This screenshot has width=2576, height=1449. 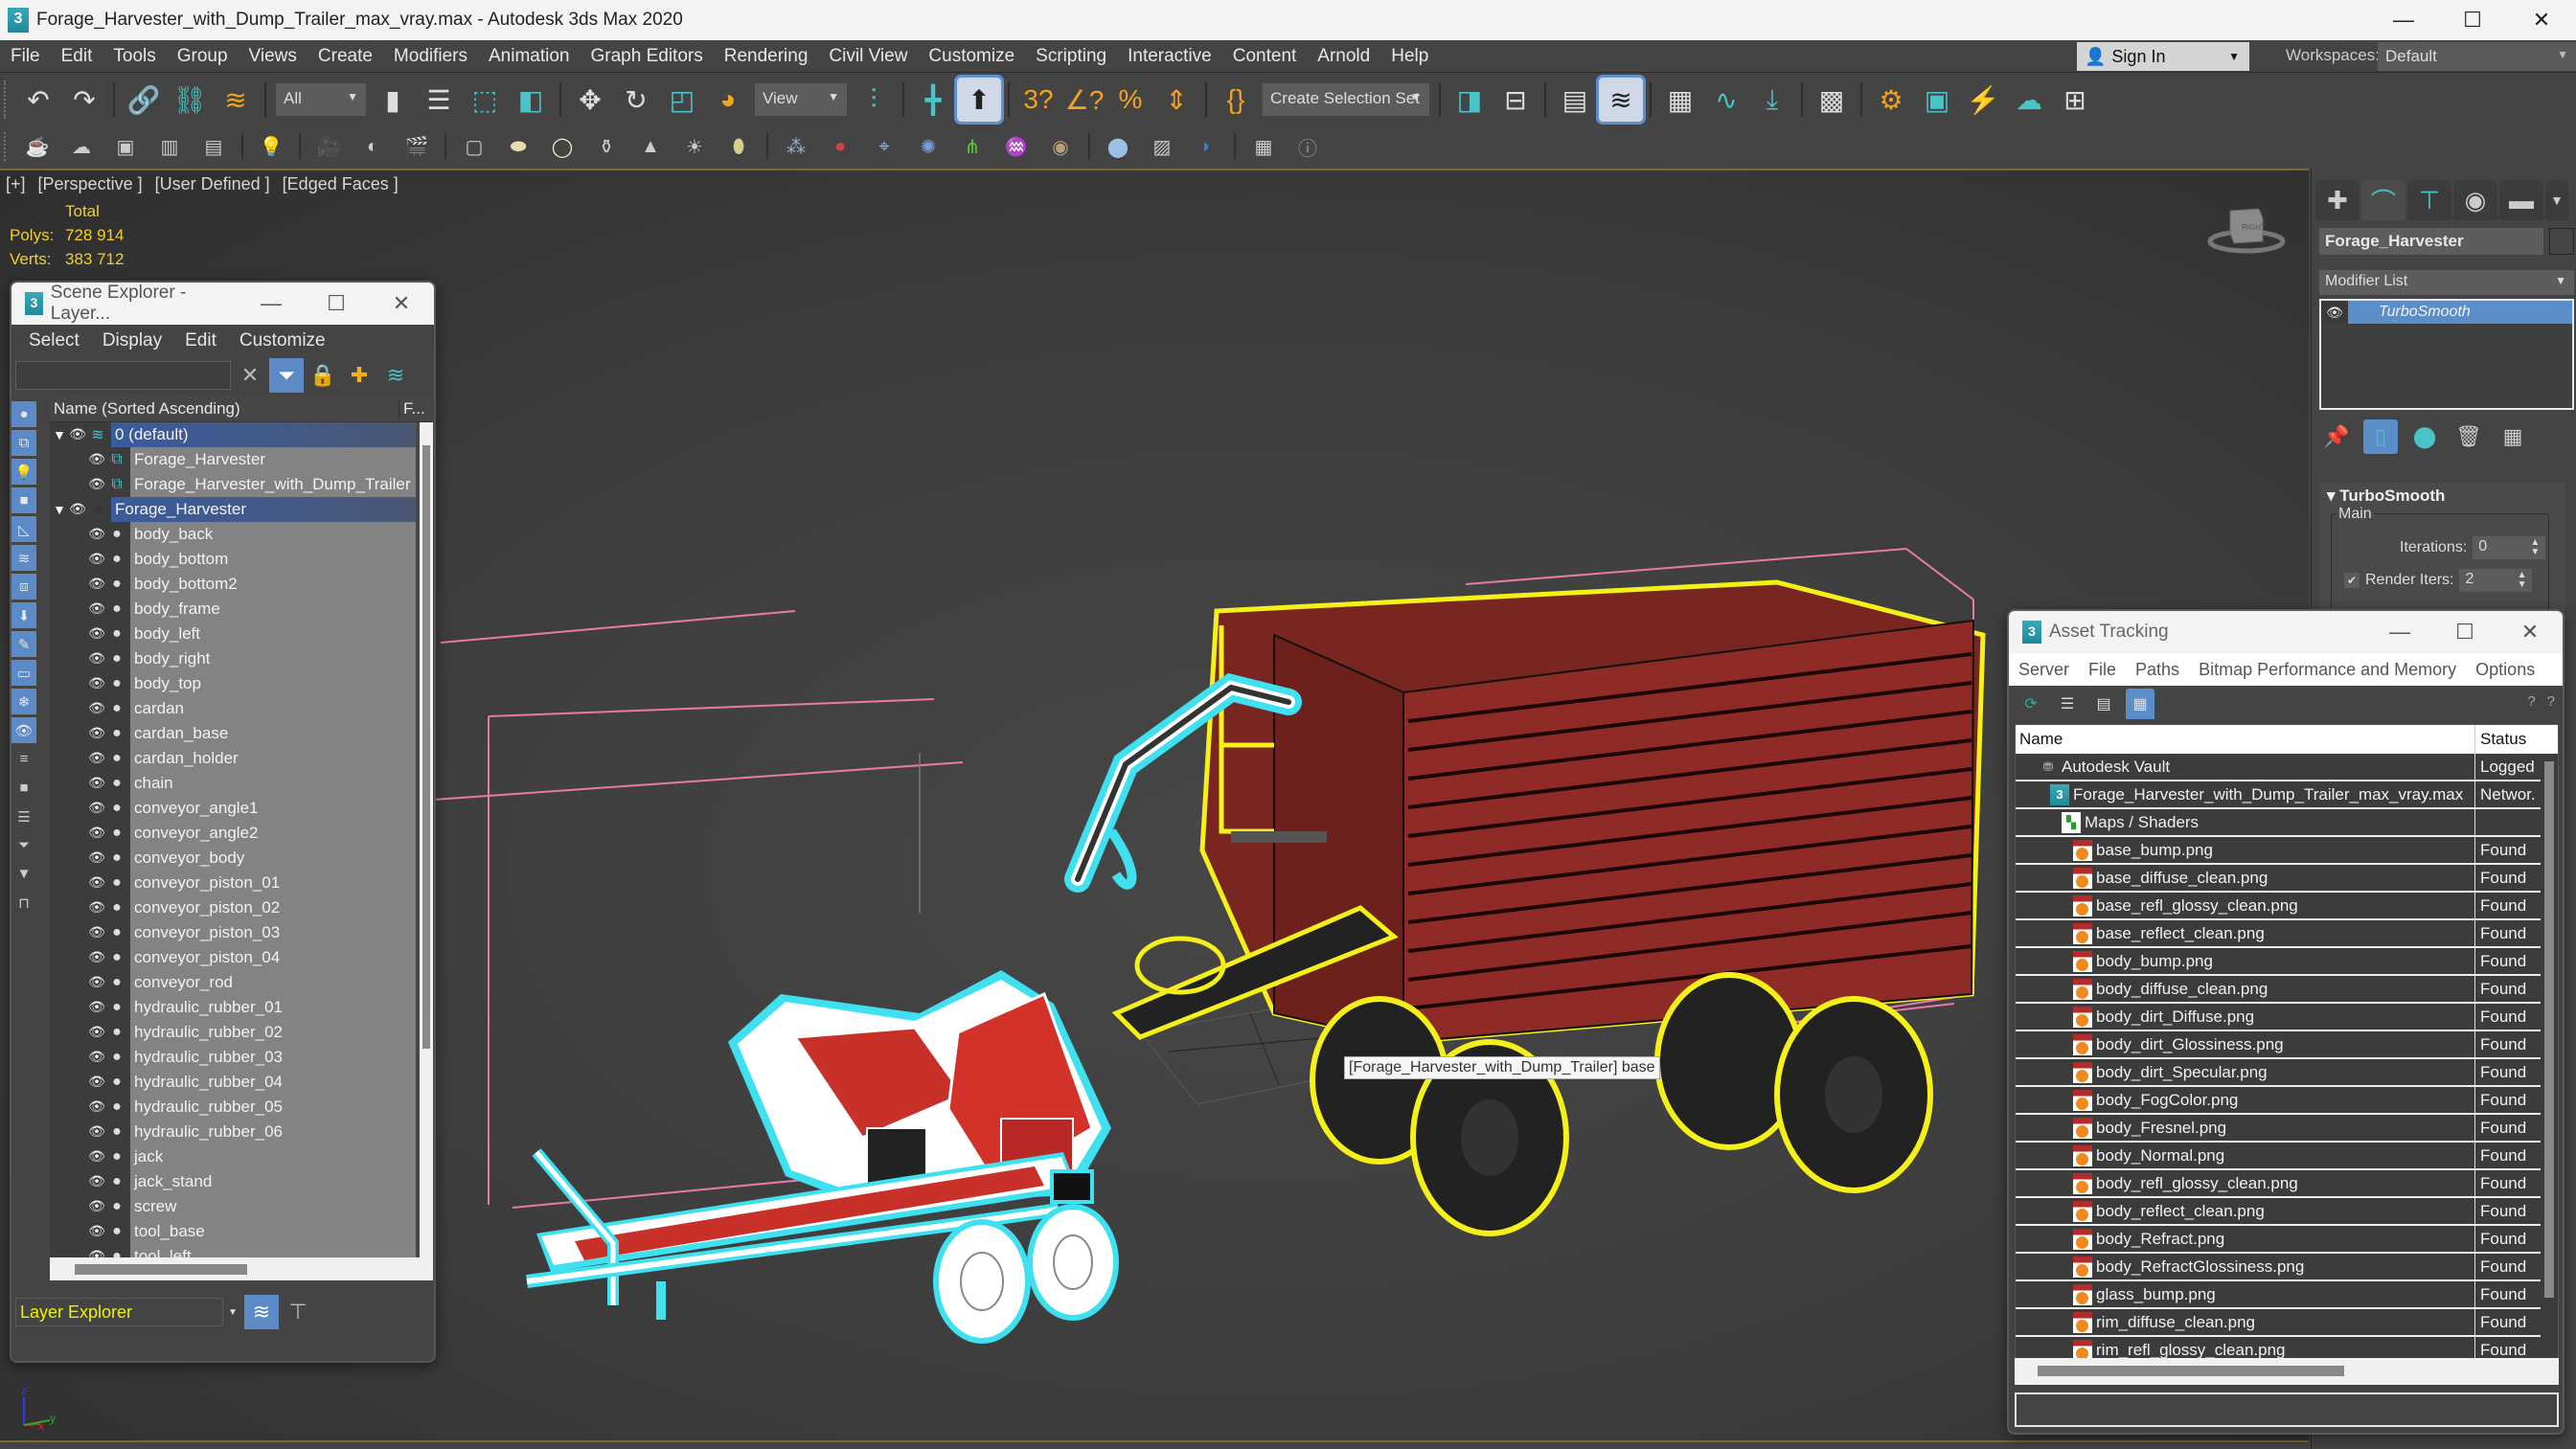 I want to click on select-invert-icon: ☰, so click(x=23, y=816).